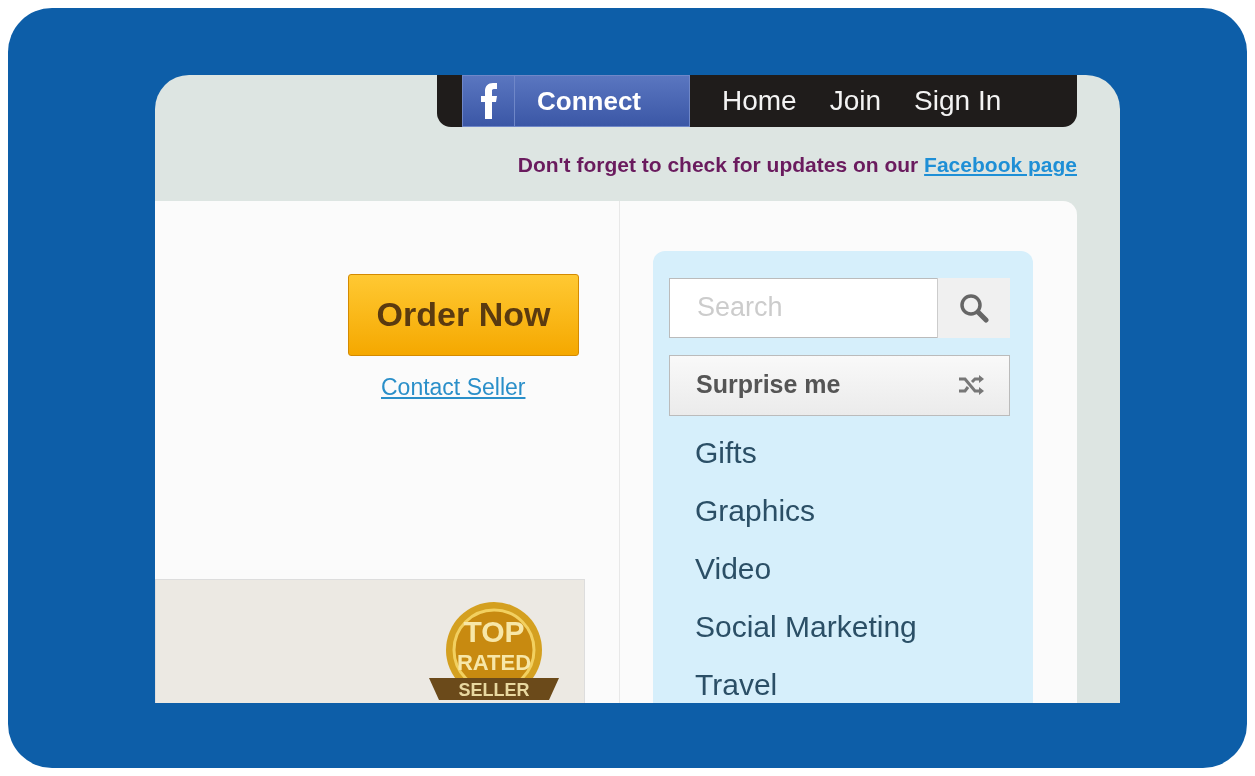  I want to click on facebook-icon, so click(488, 101).